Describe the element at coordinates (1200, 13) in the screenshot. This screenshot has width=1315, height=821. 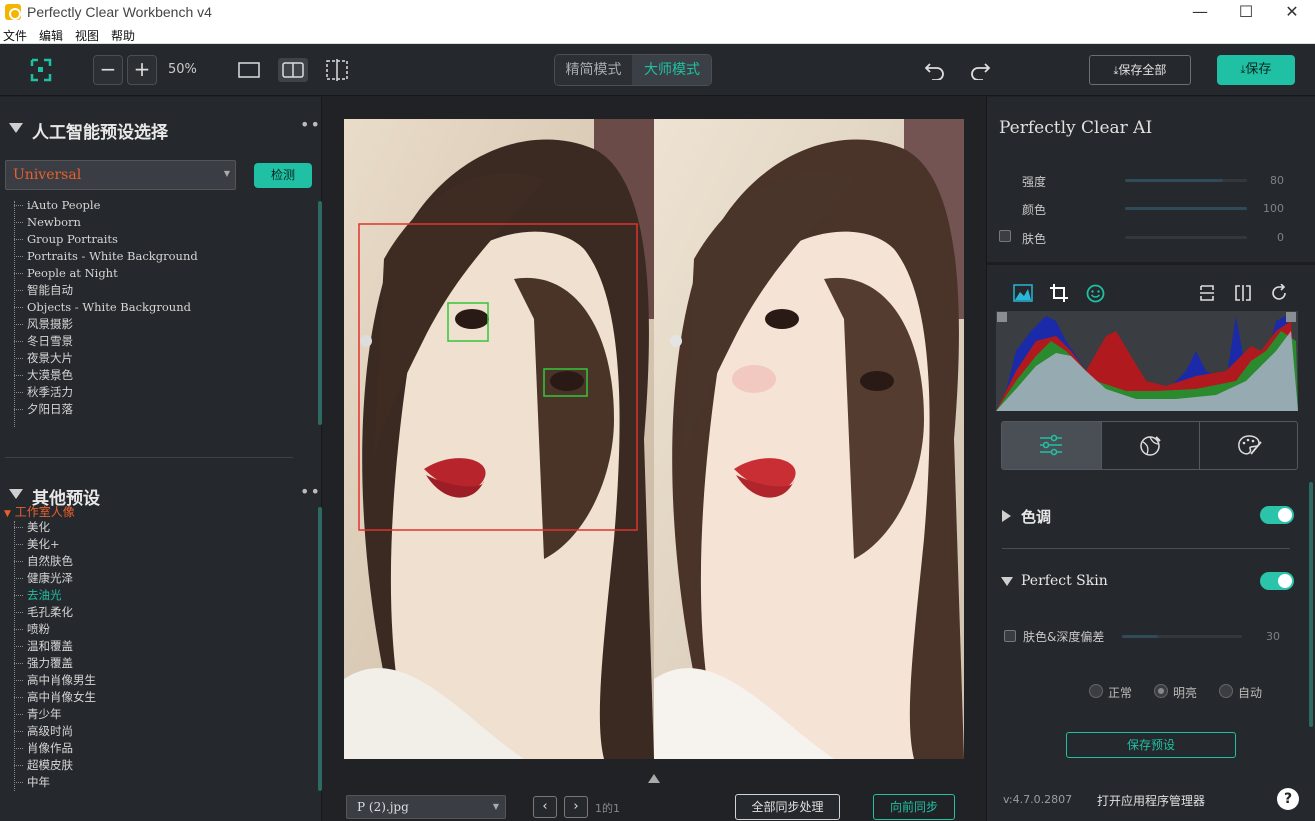
I see `minimize-button: —` at that location.